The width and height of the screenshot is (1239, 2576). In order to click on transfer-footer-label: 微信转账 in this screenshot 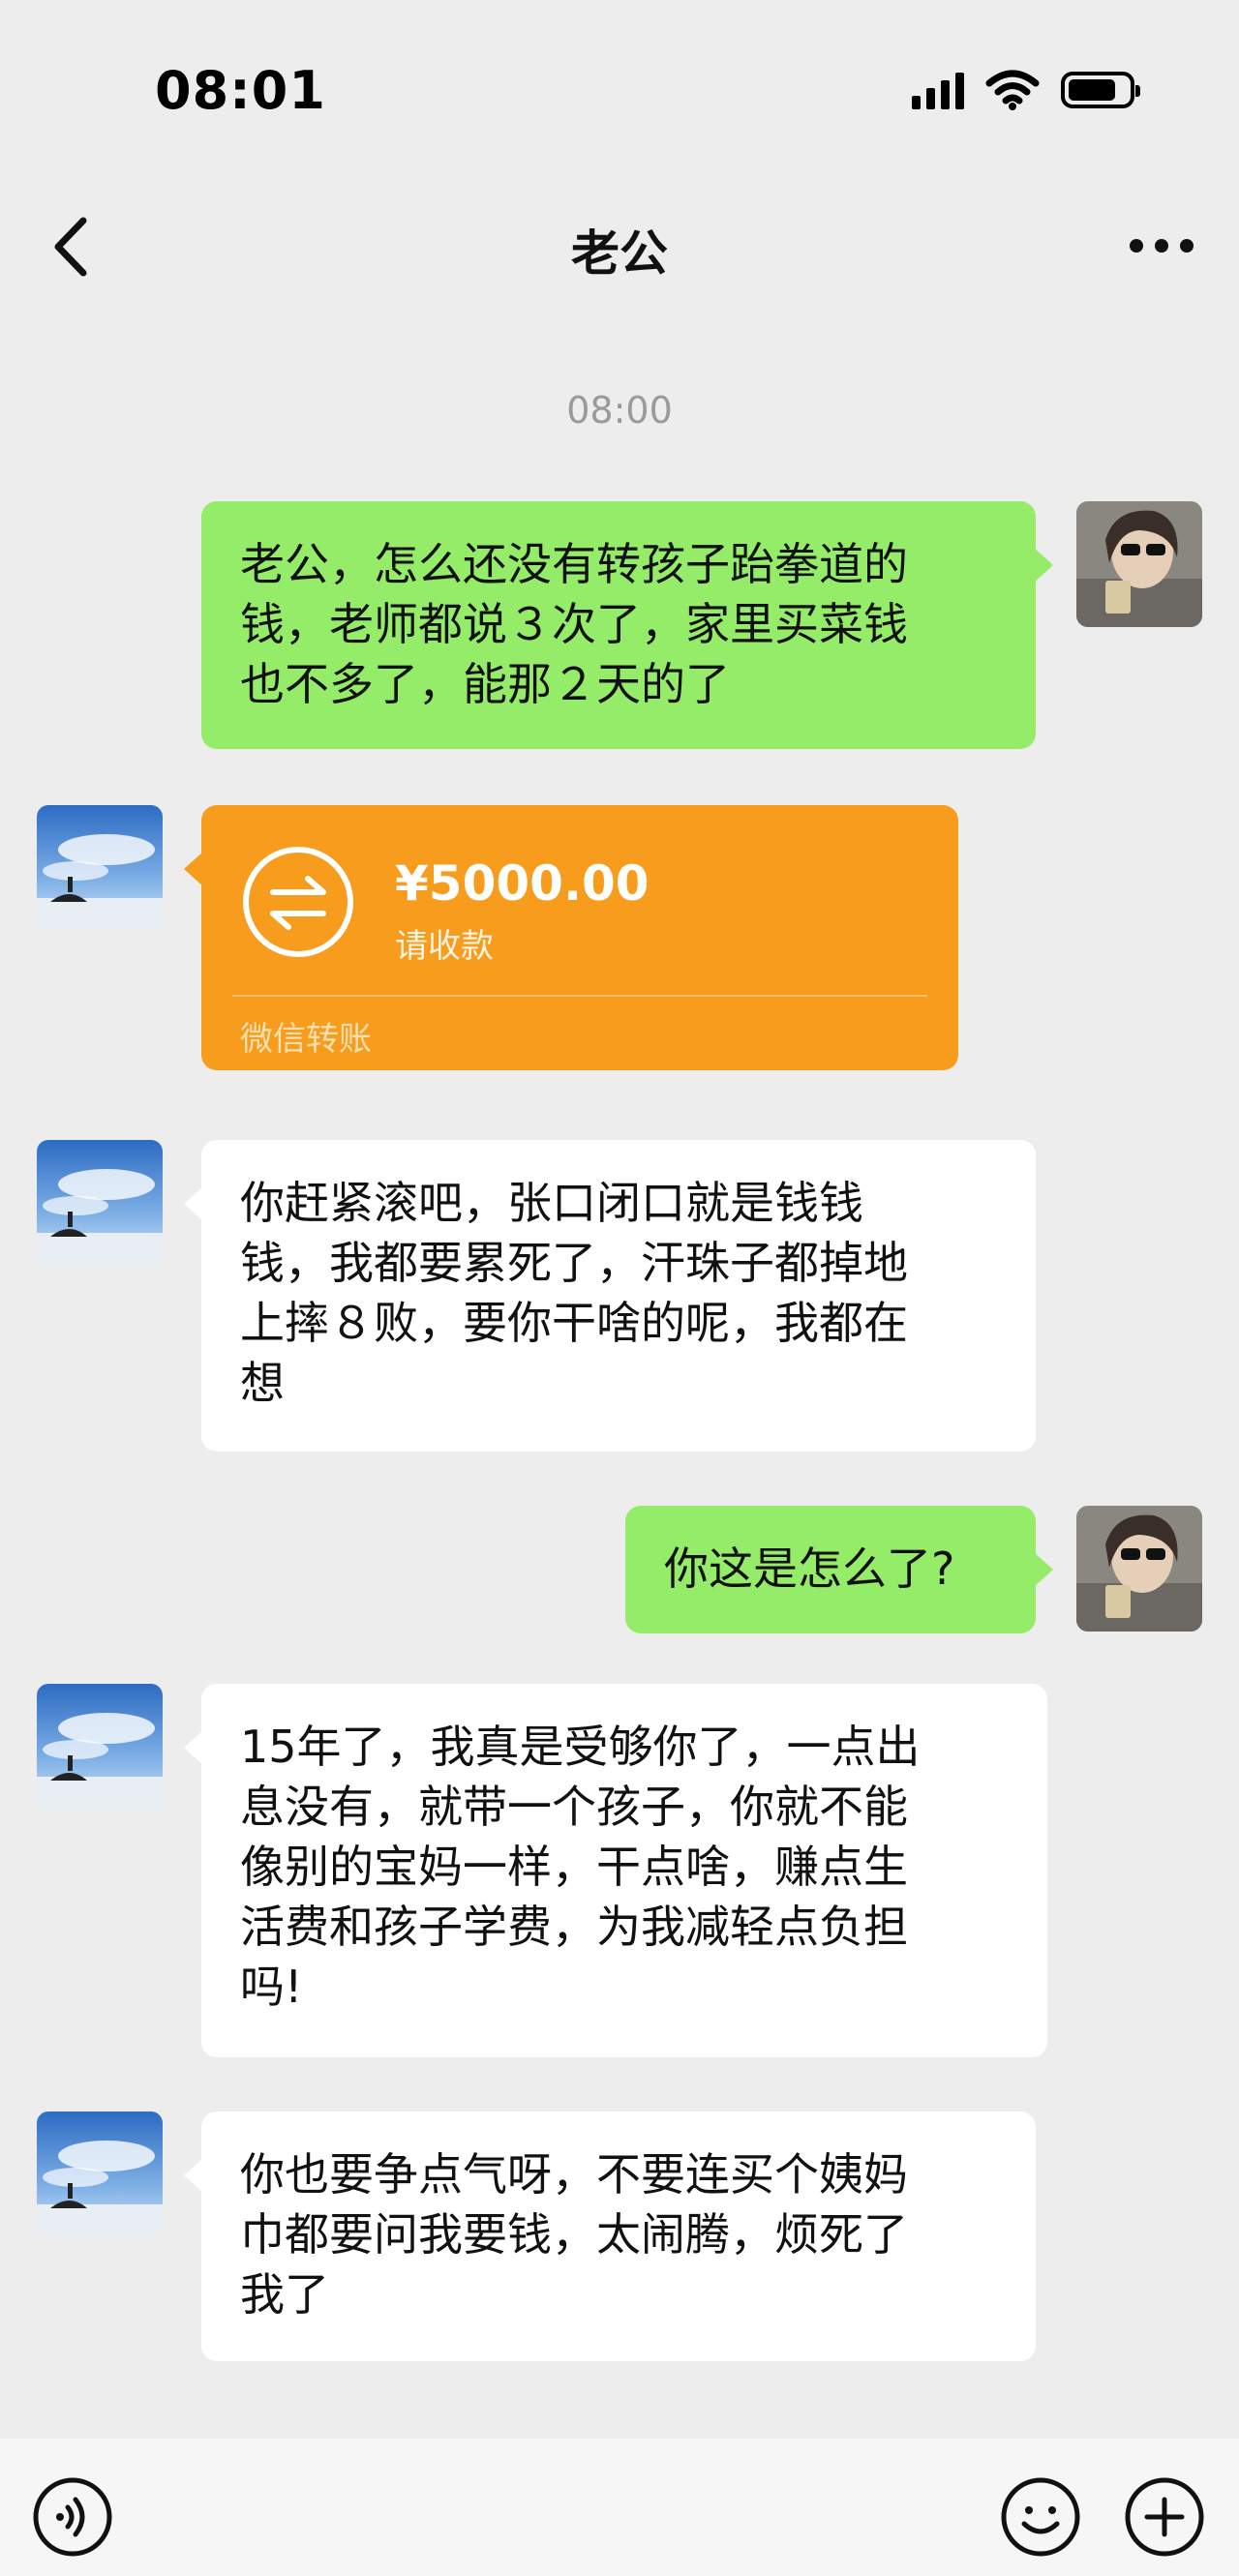, I will do `click(306, 1039)`.